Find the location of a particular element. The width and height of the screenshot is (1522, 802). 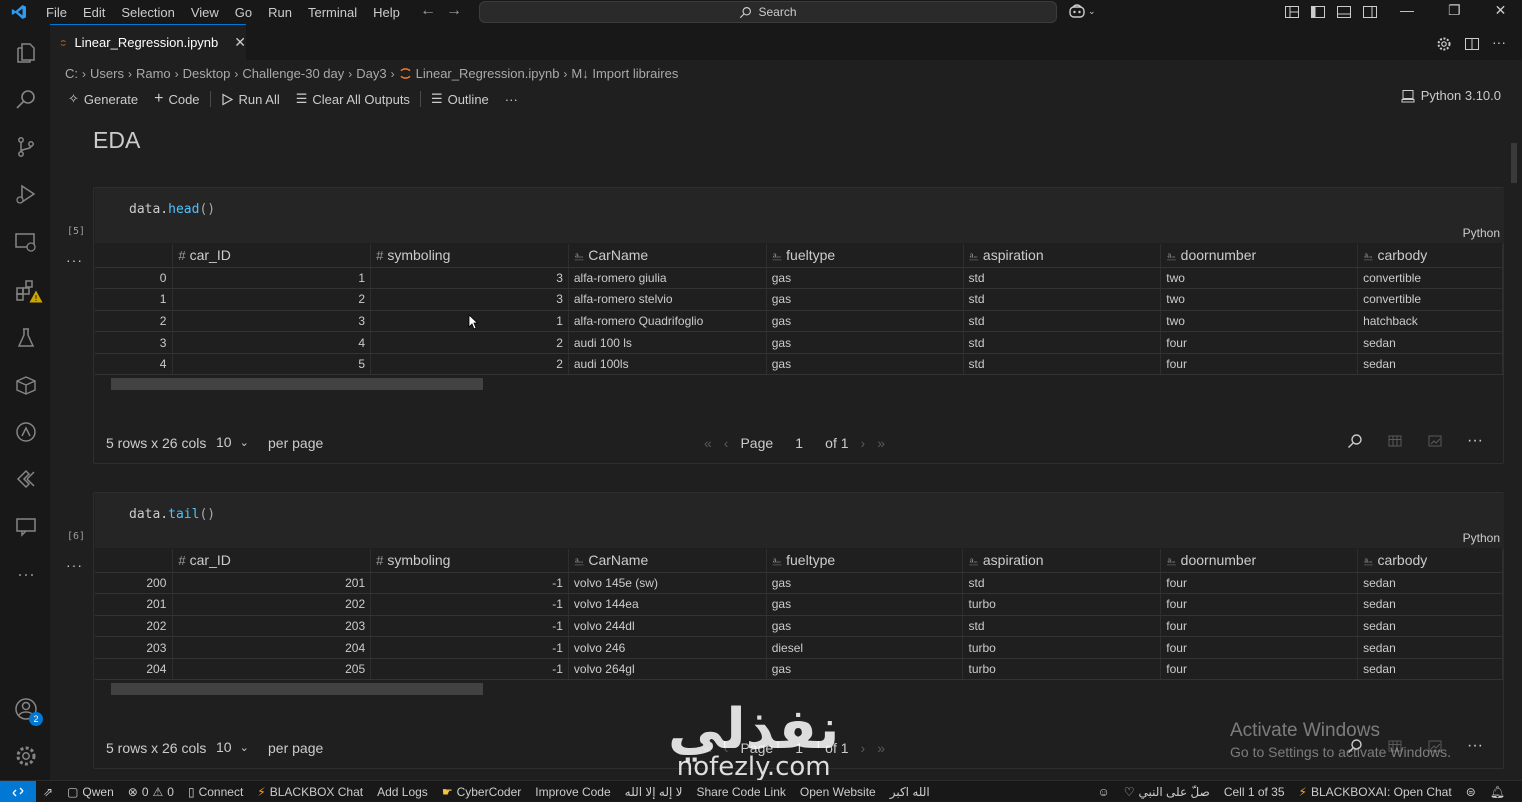

column-header: # car_ID is located at coordinates (272, 256).